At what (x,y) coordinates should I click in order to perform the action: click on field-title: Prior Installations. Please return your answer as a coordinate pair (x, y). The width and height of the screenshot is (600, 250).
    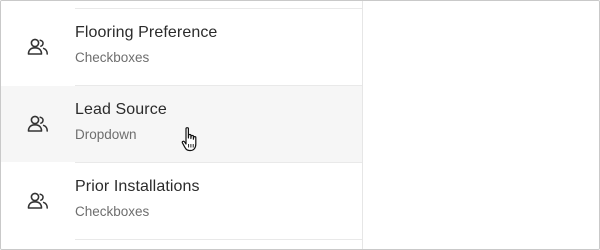
    Looking at the image, I should click on (137, 186).